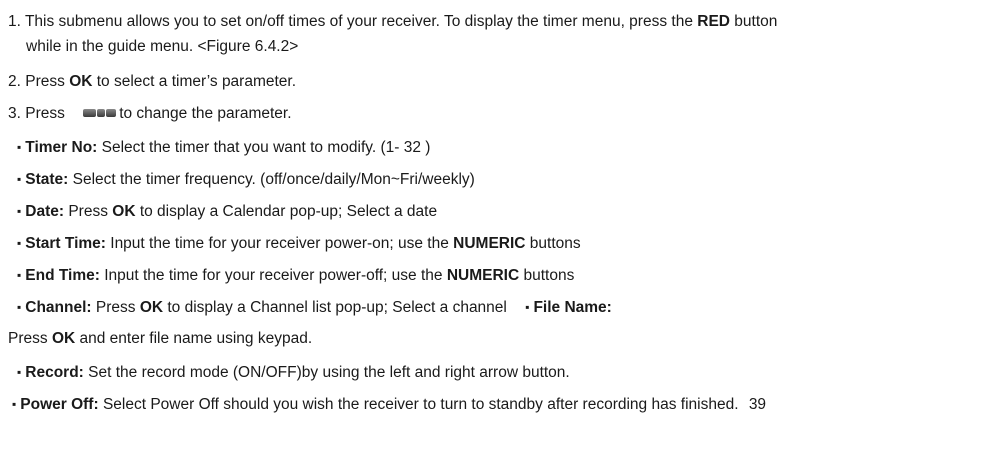 This screenshot has height=474, width=995. Describe the element at coordinates (47, 179) in the screenshot. I see `bullet-label: State:` at that location.